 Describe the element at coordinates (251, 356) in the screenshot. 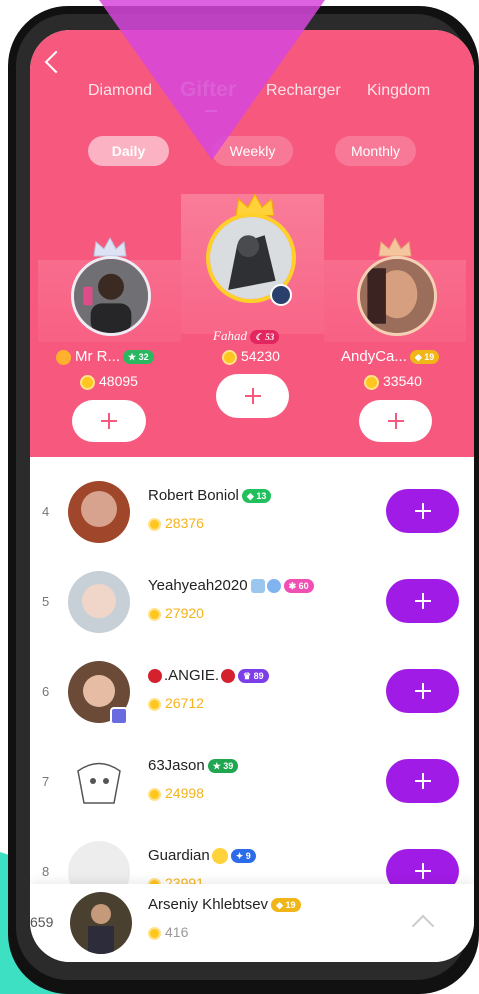

I see `first-score: 54230` at that location.